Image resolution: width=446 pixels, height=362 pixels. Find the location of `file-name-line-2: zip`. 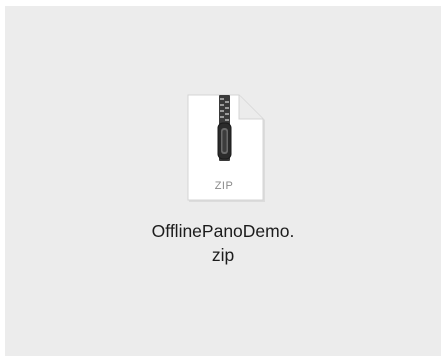

file-name-line-2: zip is located at coordinates (223, 255).